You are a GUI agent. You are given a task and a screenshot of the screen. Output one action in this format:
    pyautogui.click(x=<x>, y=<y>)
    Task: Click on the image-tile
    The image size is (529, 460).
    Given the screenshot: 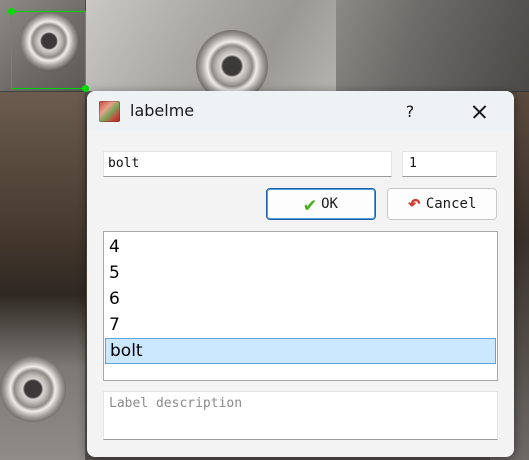 What is the action you would take?
    pyautogui.click(x=432, y=46)
    